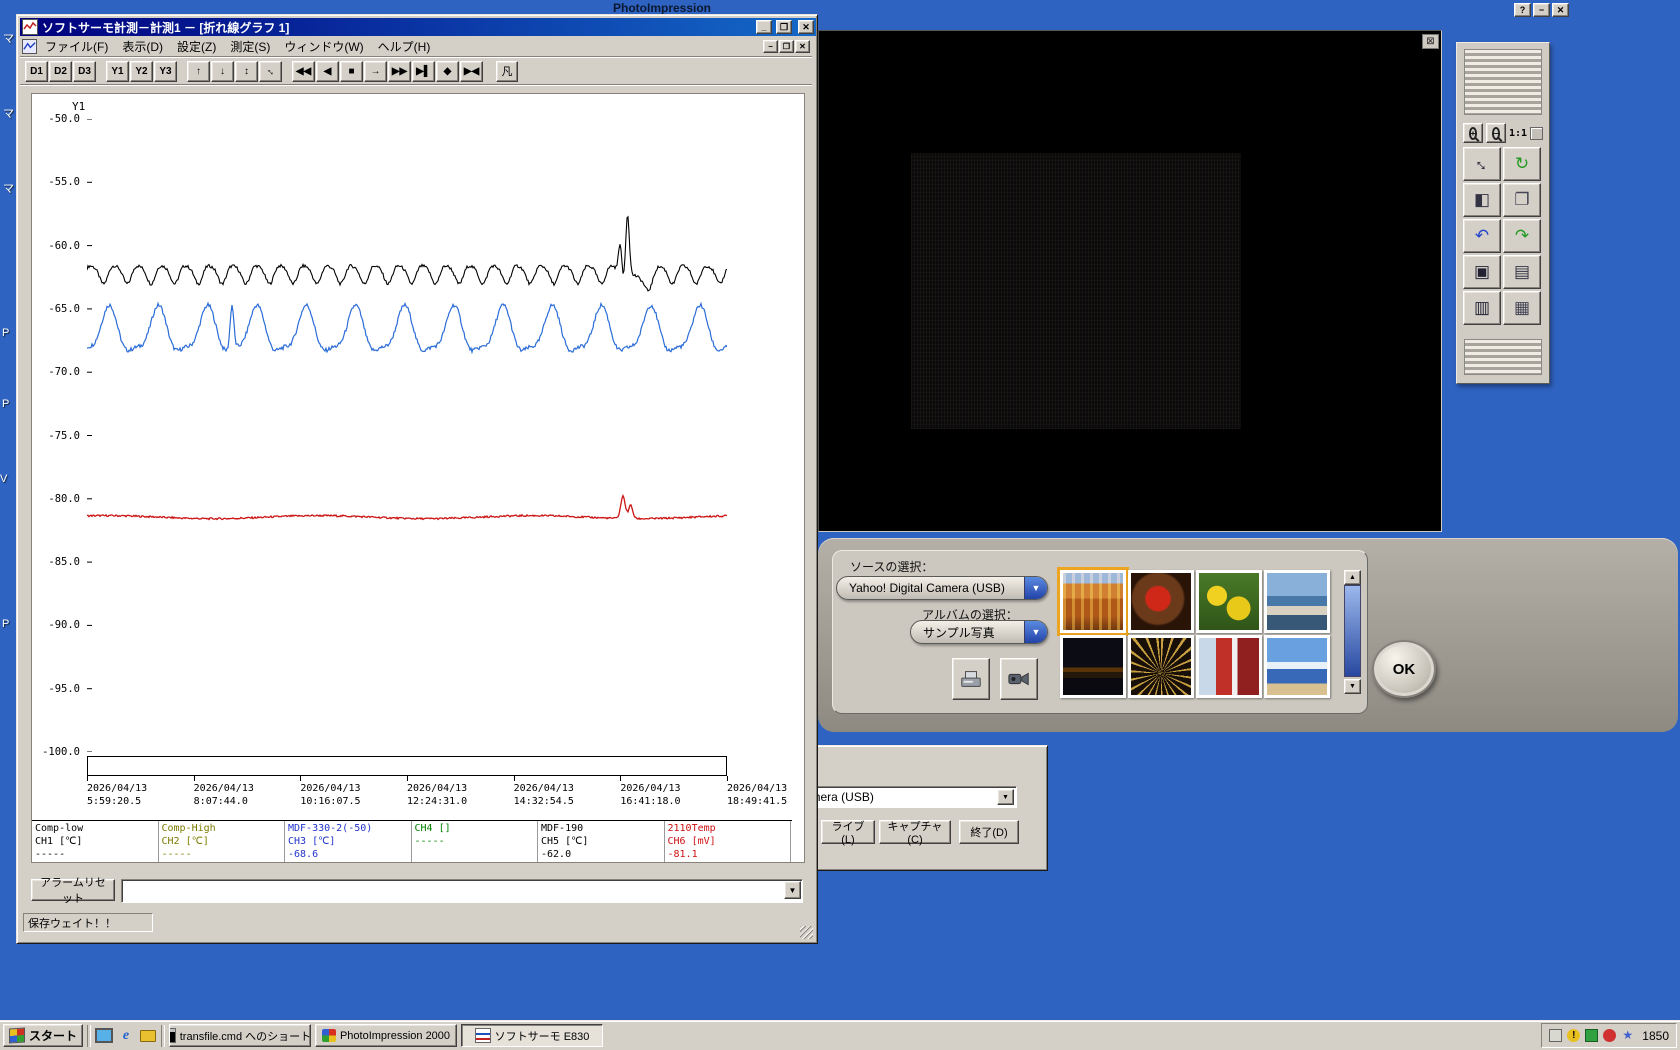 The image size is (1680, 1050). Describe the element at coordinates (462, 891) in the screenshot. I see `alarm-combobox: ▼` at that location.